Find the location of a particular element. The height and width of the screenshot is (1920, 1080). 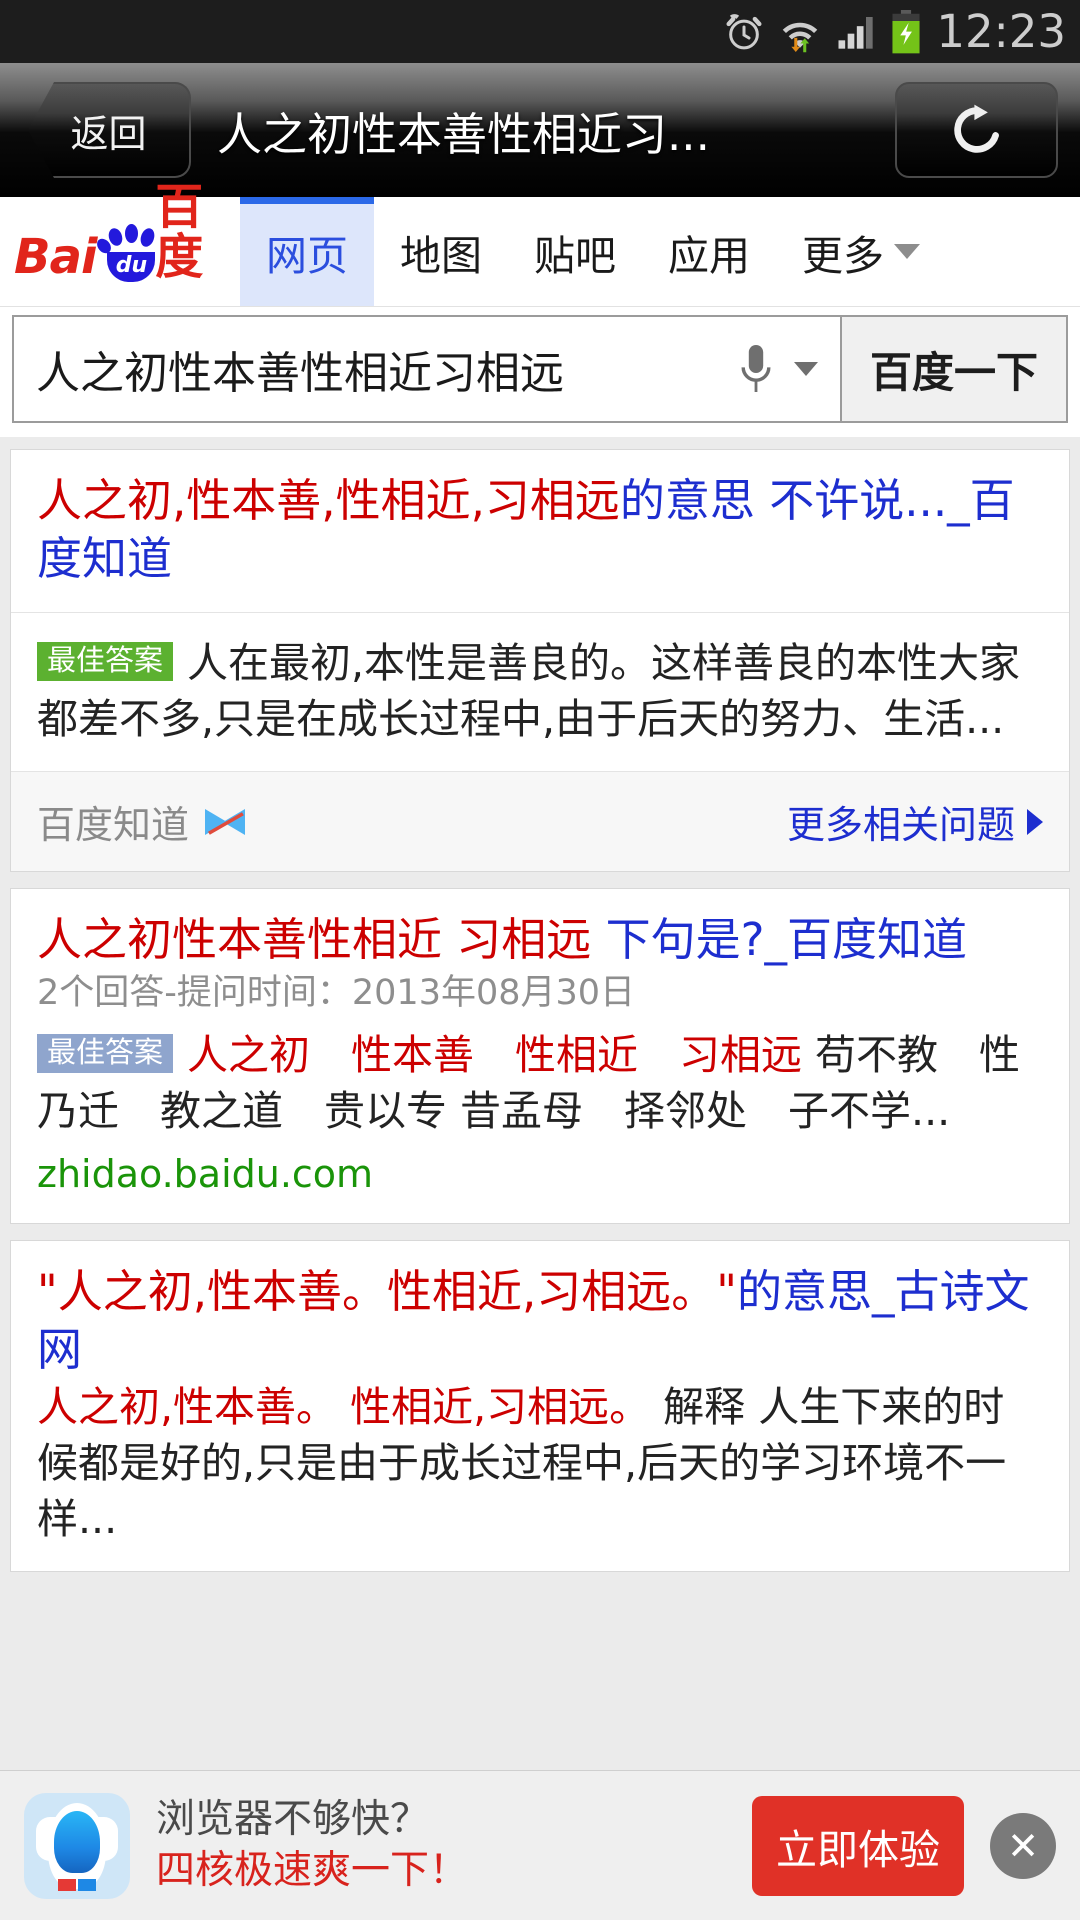

result-title-highlight: "人之初,性本善。性相近,习相远。" is located at coordinates (387, 1291).